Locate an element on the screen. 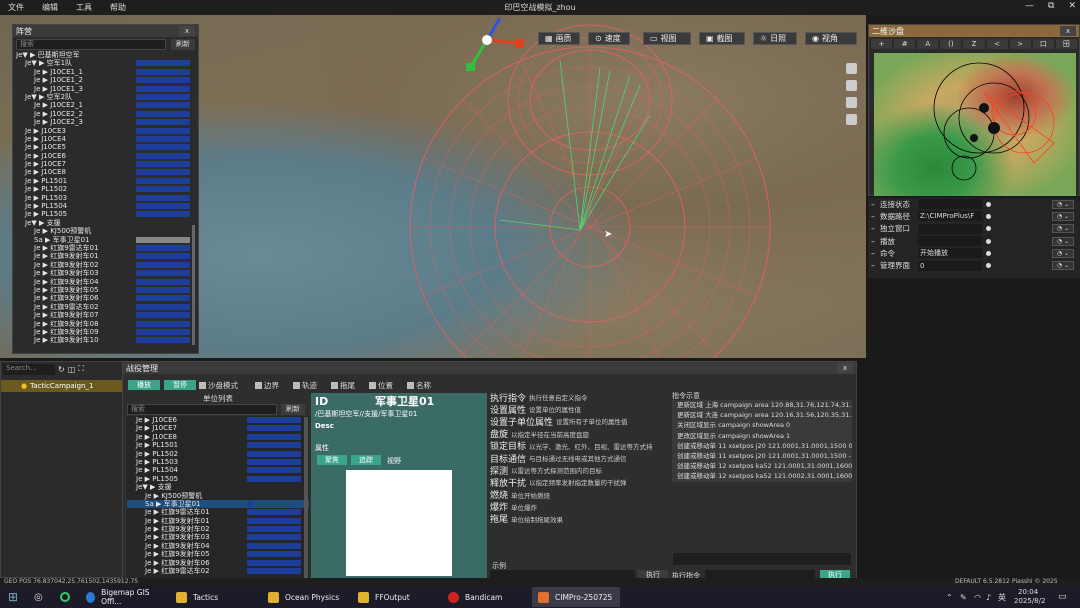 The image size is (1080, 608). unit-scrollbar is located at coordinates (306, 499).